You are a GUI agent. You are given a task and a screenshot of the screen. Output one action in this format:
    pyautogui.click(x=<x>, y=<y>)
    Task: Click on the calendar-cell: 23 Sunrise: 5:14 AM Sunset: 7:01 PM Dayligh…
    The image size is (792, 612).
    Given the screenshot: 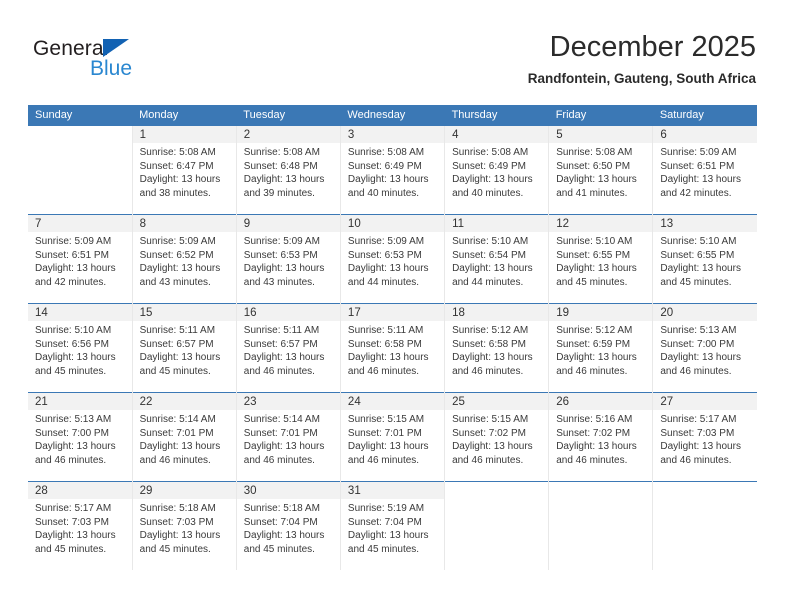 What is the action you would take?
    pyautogui.click(x=288, y=437)
    